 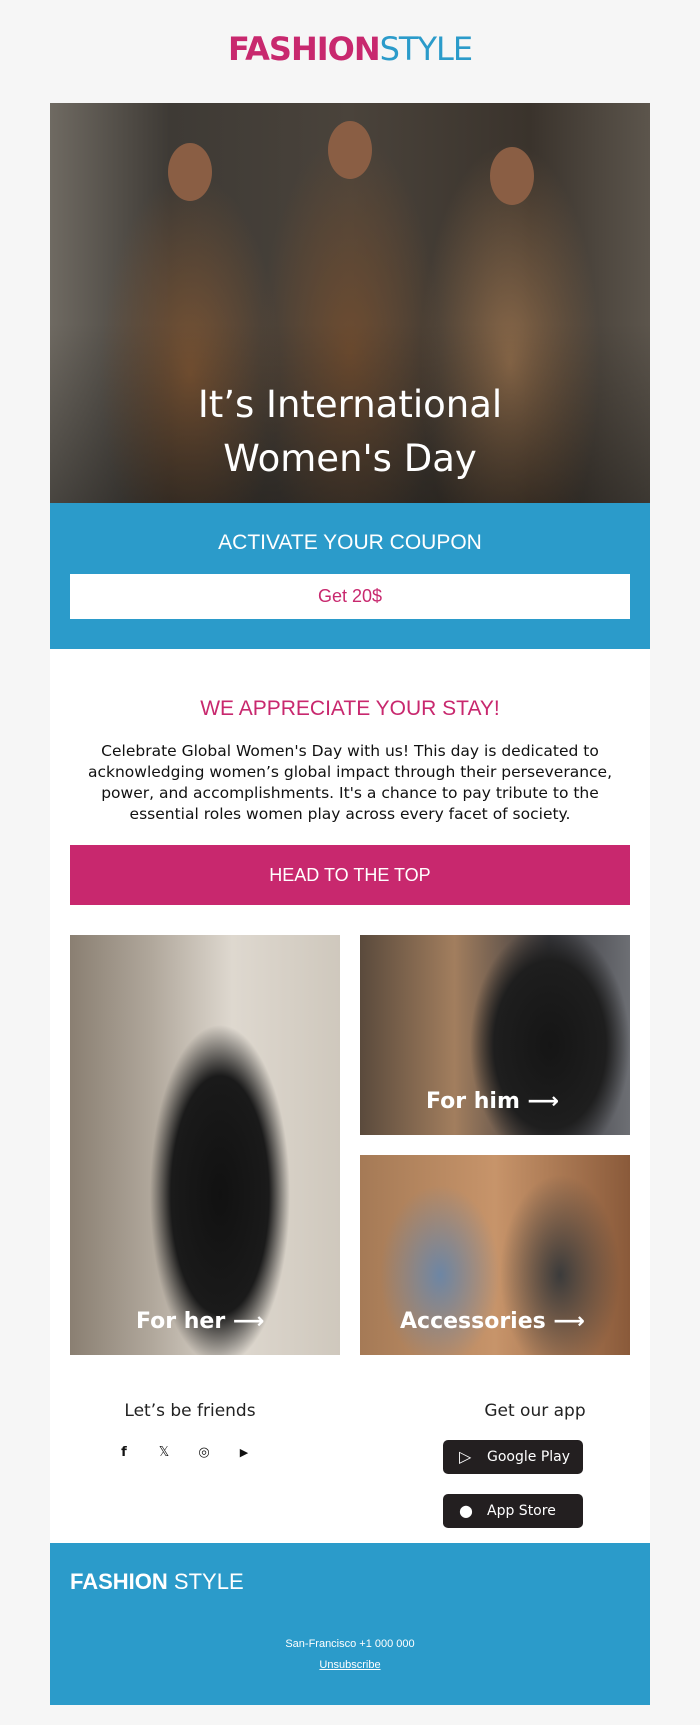 I want to click on head-to-top-button: HEAD TO THE TOP, so click(x=350, y=875).